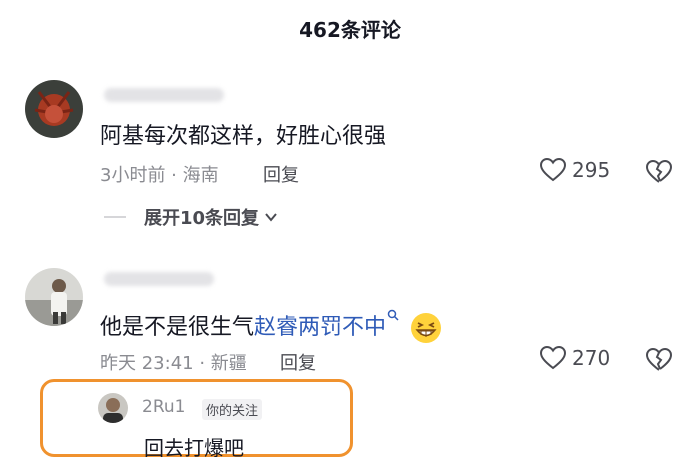  Describe the element at coordinates (320, 327) in the screenshot. I see `search-link: 赵睿两罚不中` at that location.